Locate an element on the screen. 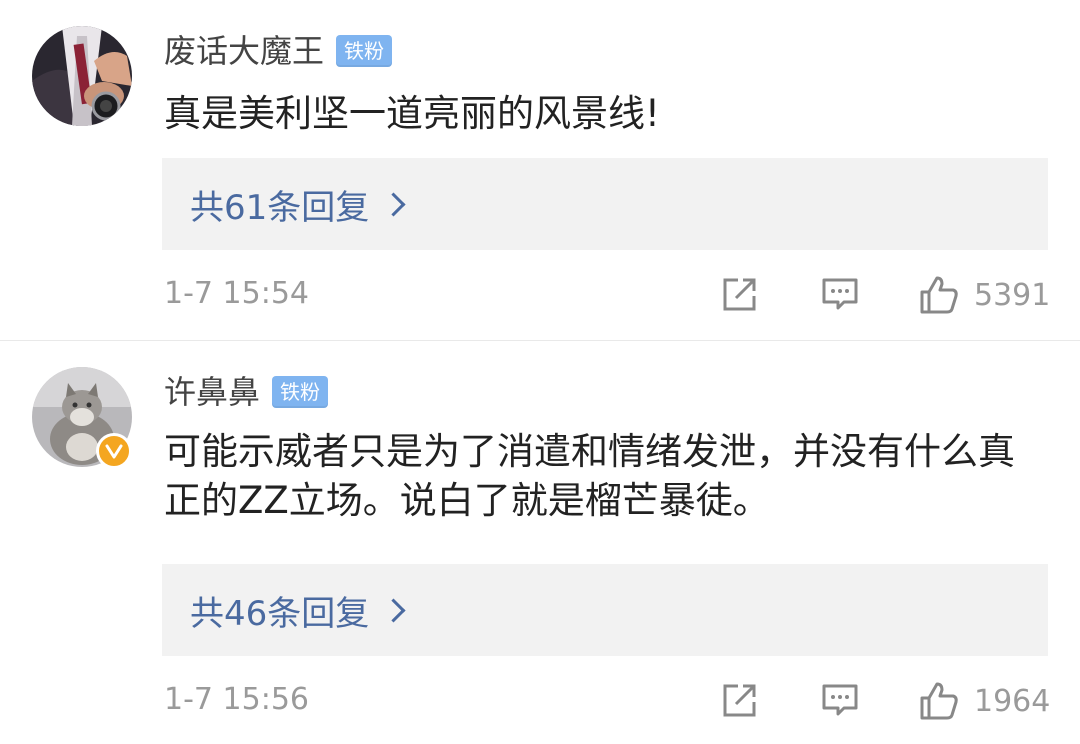  avatar is located at coordinates (82, 76).